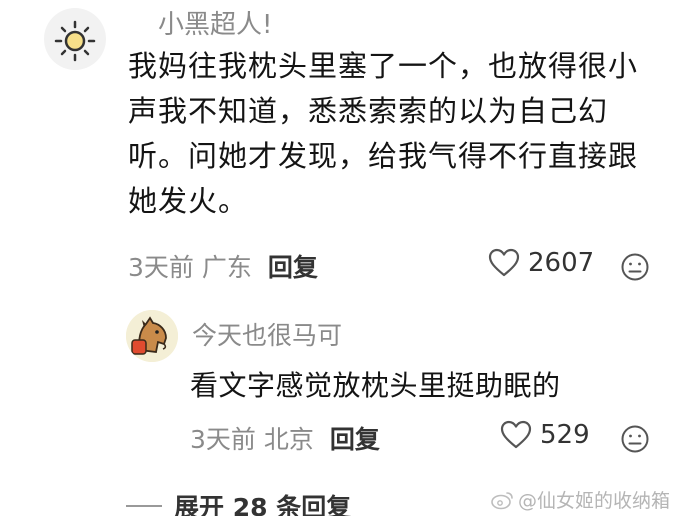 The image size is (690, 516). Describe the element at coordinates (215, 22) in the screenshot. I see `comment-username: 小黑超人!` at that location.